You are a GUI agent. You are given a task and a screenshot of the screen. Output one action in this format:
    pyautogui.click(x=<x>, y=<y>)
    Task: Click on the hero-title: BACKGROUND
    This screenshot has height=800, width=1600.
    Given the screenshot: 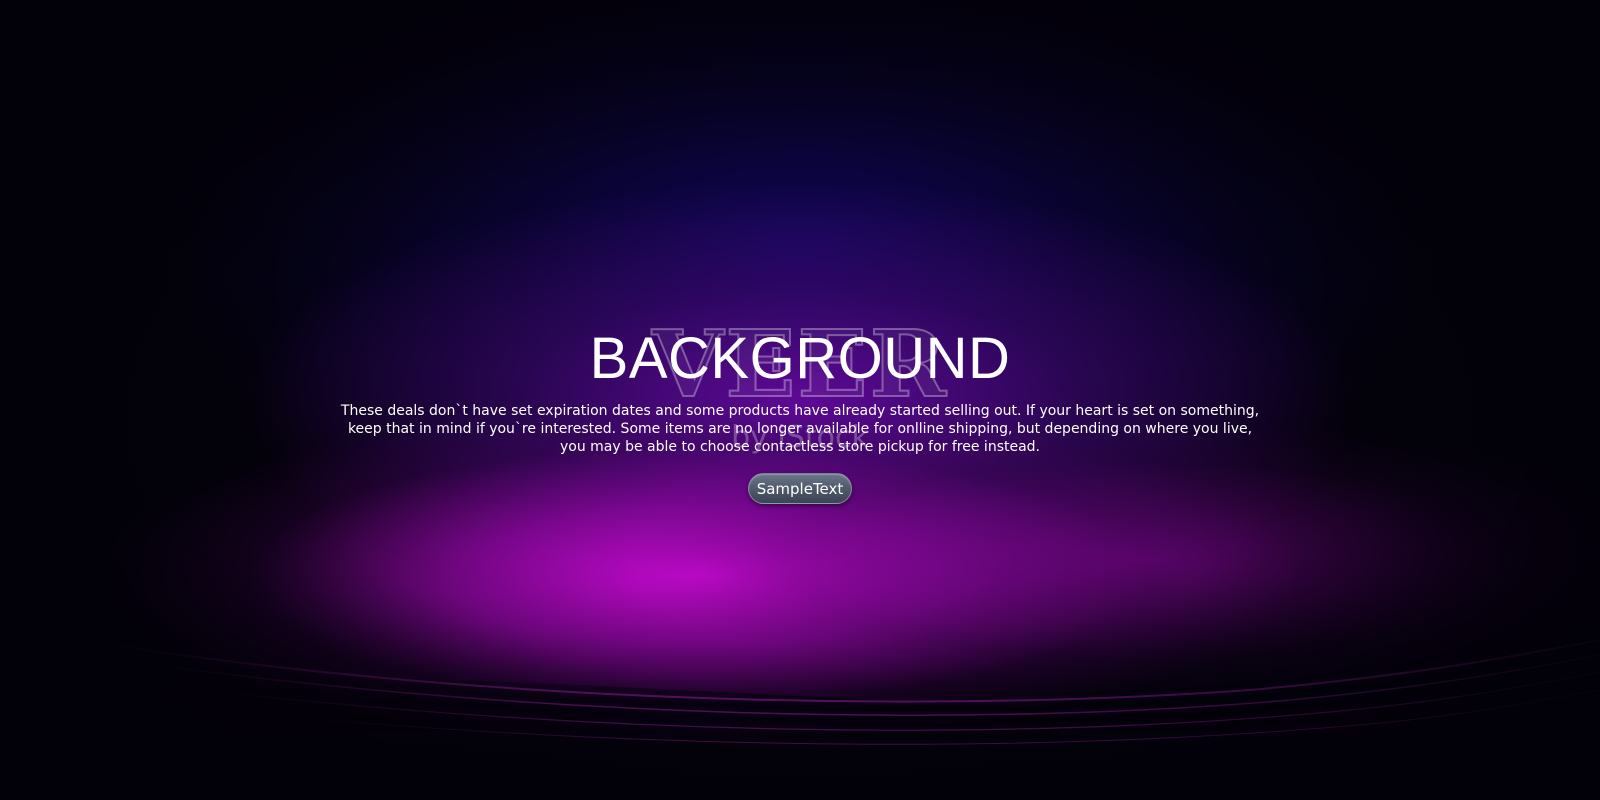 What is the action you would take?
    pyautogui.click(x=800, y=358)
    